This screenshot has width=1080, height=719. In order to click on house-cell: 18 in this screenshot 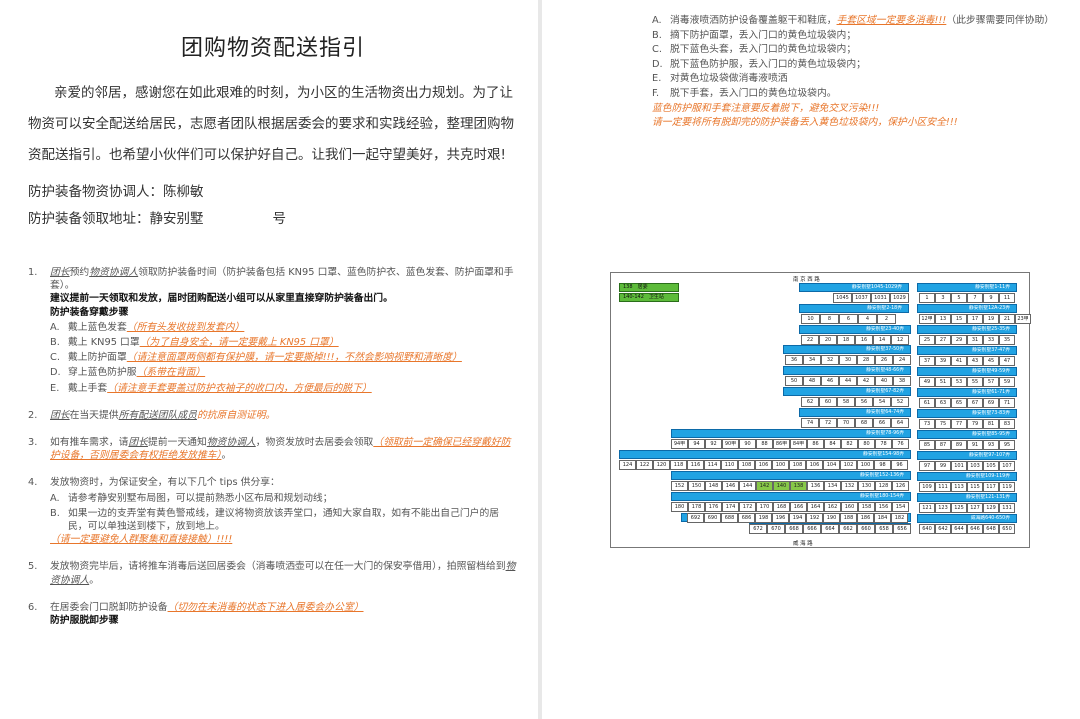, I will do `click(846, 340)`.